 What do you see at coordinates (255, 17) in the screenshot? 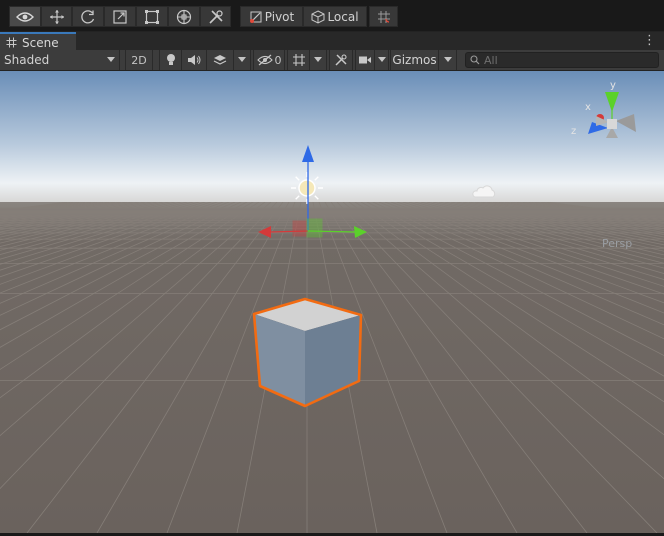
I see `pivot-icon` at bounding box center [255, 17].